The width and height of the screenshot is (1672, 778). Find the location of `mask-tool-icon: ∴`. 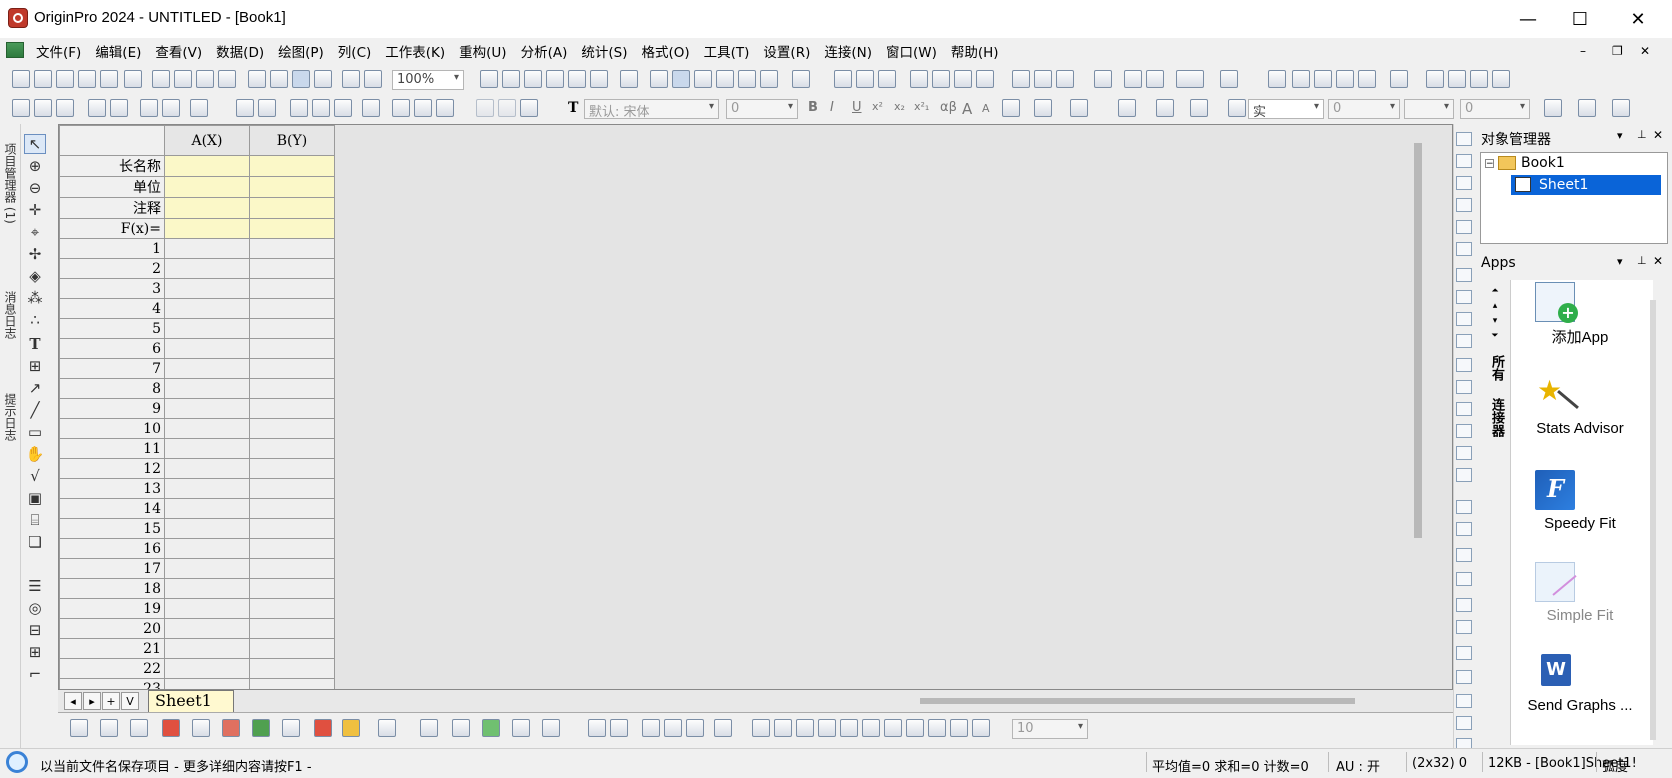

mask-tool-icon: ∴ is located at coordinates (35, 320).